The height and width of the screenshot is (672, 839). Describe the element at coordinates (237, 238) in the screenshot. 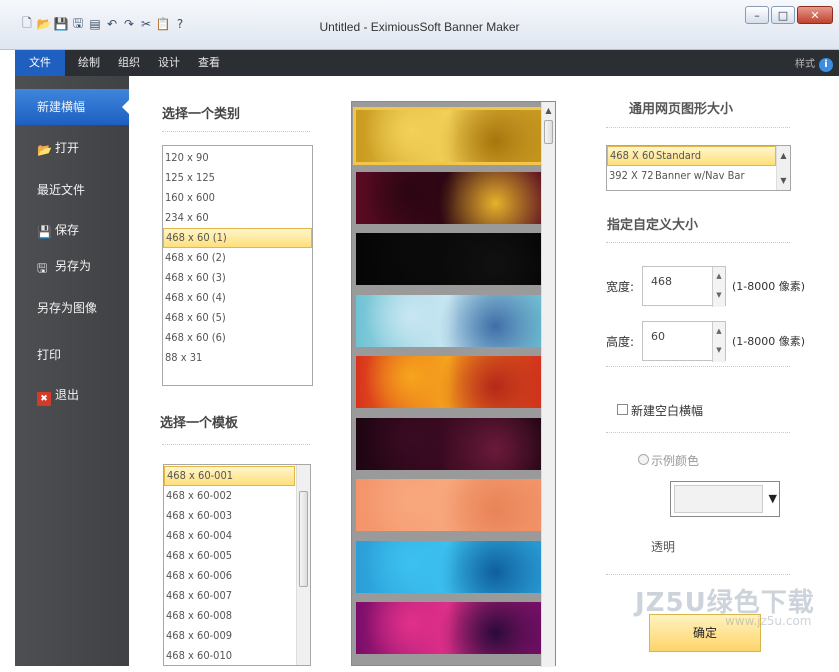

I see `category-item: 468 x 60 (1)` at that location.